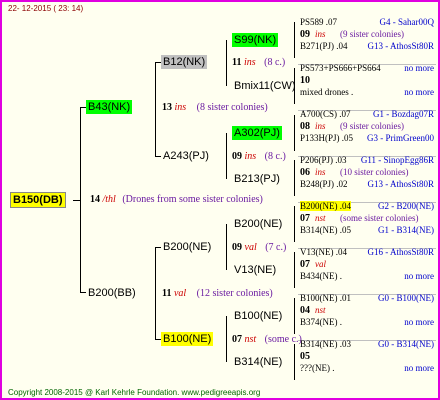 This screenshot has height=400, width=440. I want to click on gen3-b1-id: A302(PJ), so click(257, 133).